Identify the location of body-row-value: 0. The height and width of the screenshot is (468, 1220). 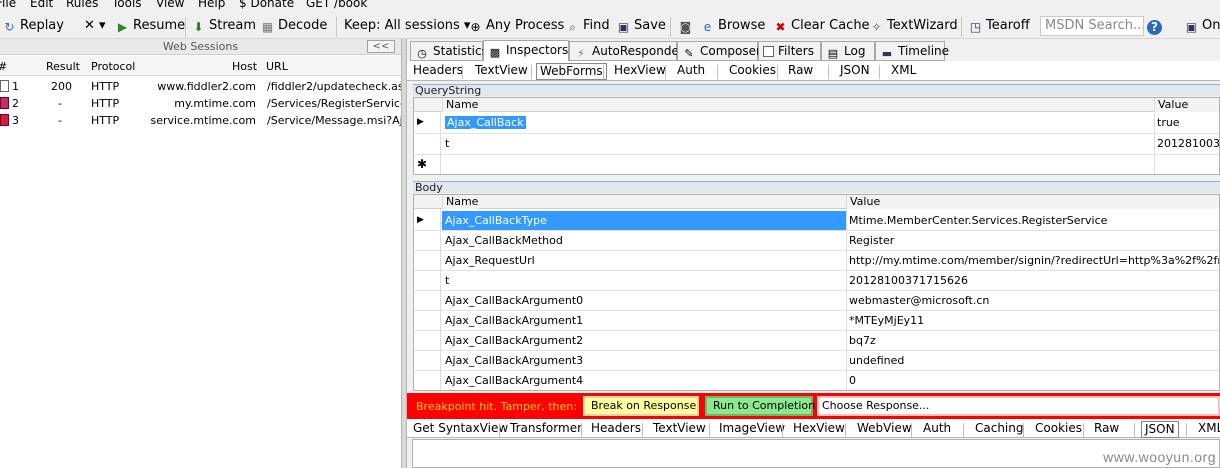
(1032, 380).